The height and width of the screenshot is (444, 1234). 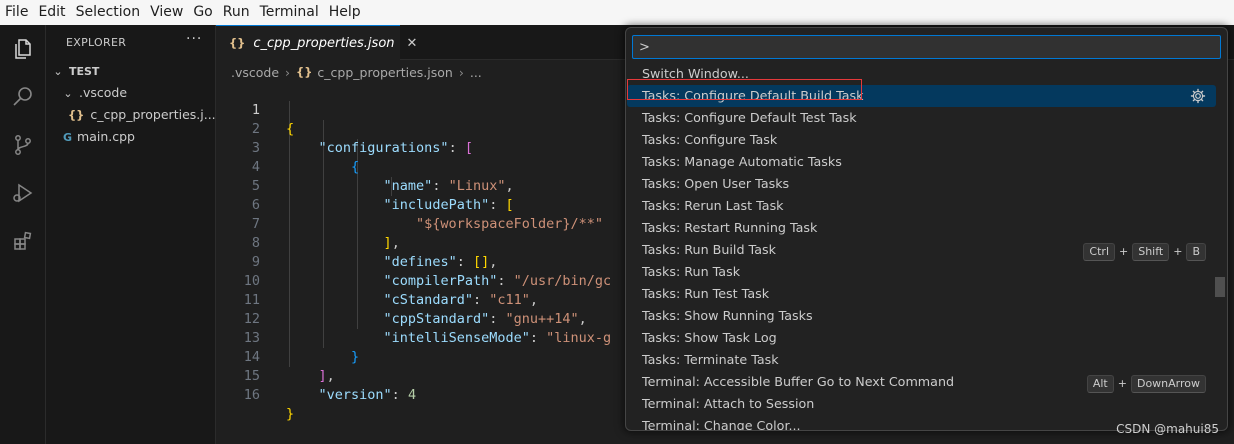 I want to click on chevron-down-icon: ⌄, so click(x=58, y=71).